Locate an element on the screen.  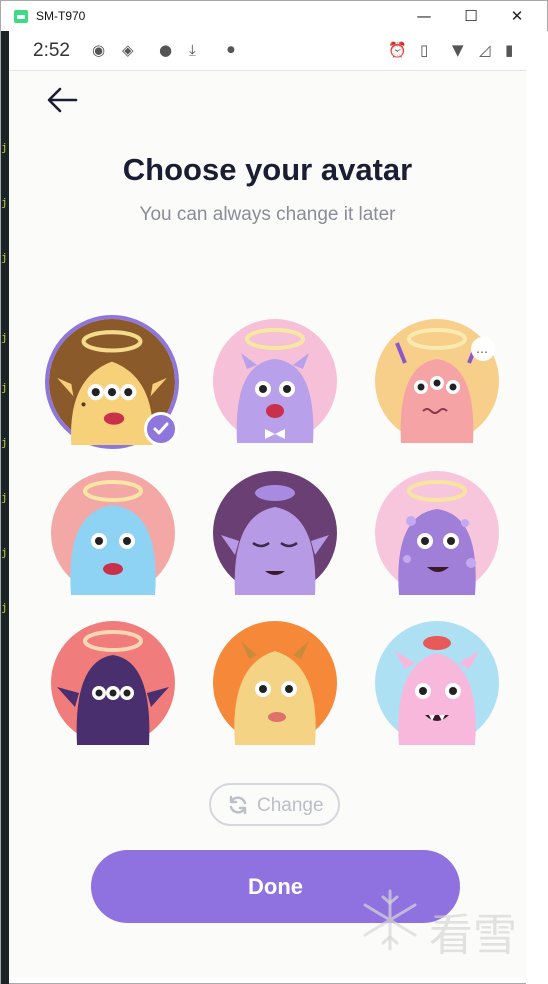
spotted-purple-monster-icon is located at coordinates (437, 533).